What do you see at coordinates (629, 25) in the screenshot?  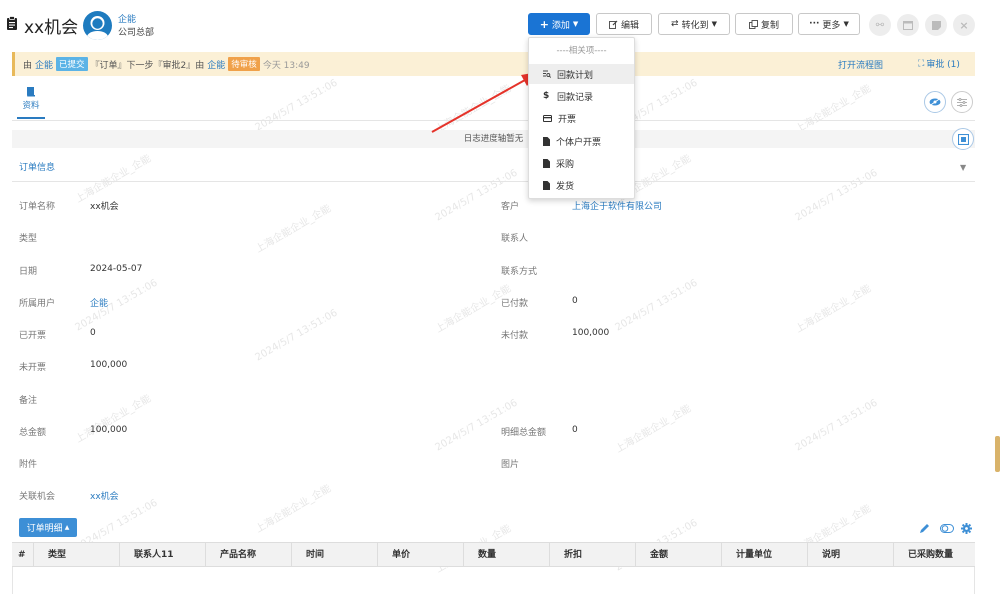 I see `edit-button-label: 编辑` at bounding box center [629, 25].